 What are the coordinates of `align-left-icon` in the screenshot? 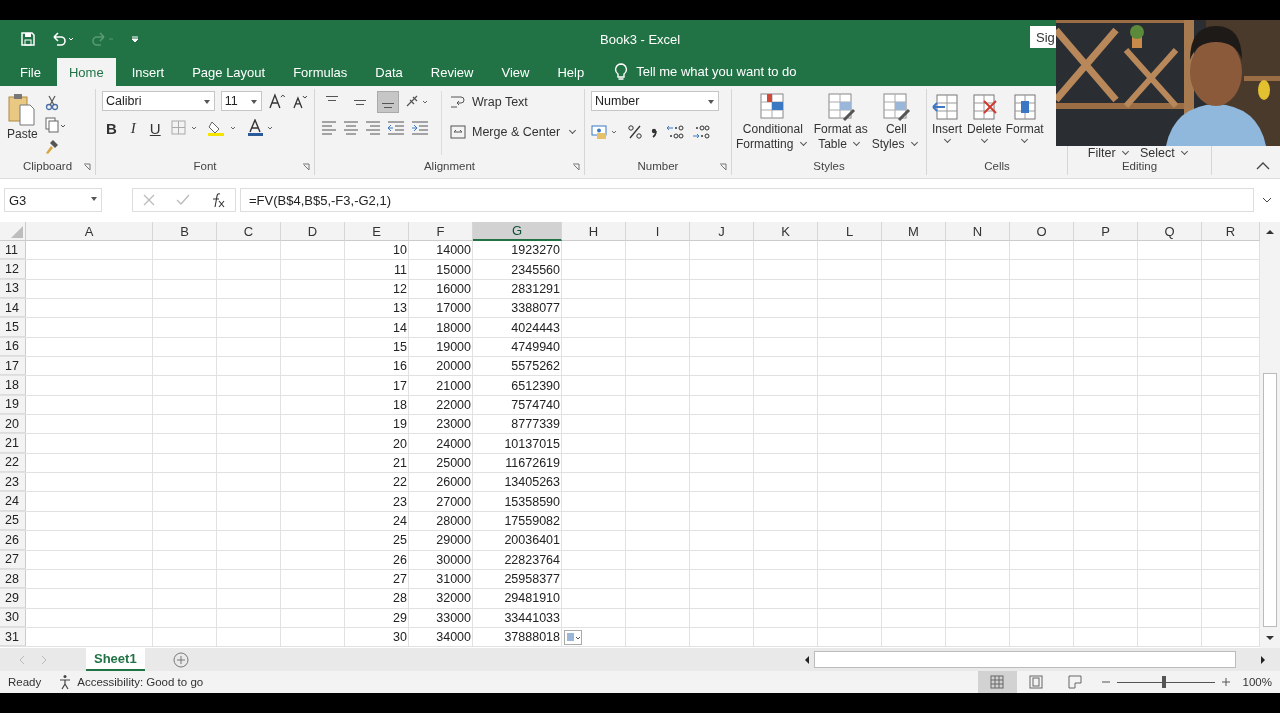 It's located at (329, 128).